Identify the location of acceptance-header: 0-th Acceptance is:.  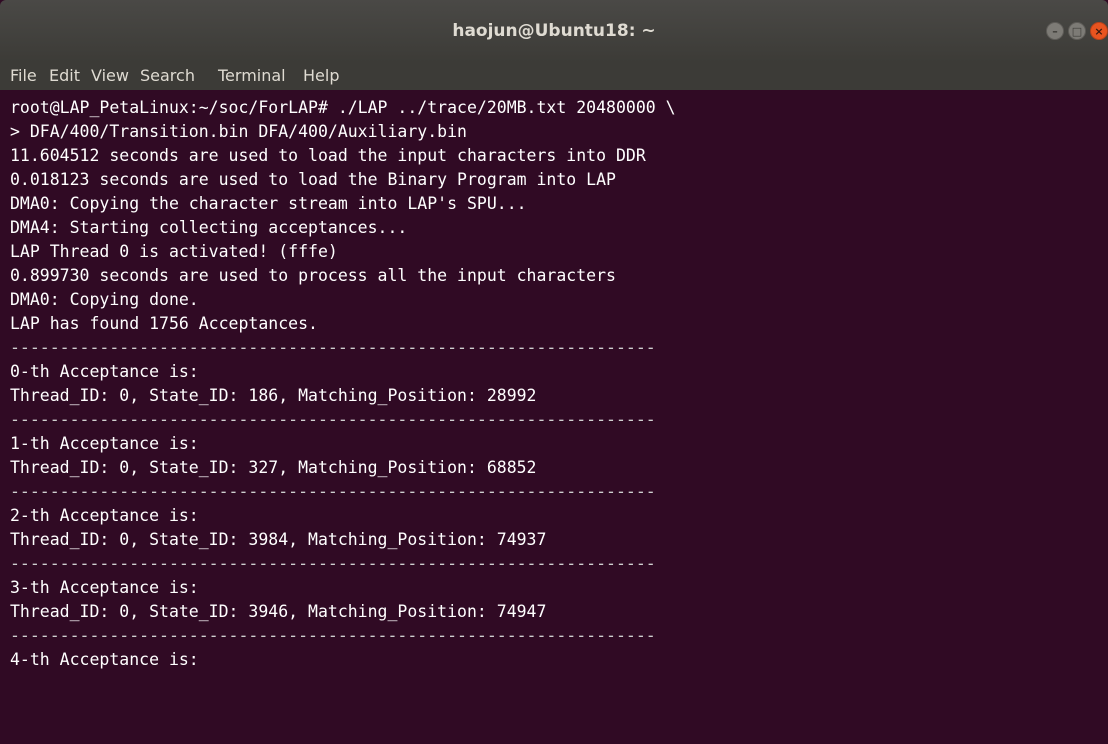
(104, 371).